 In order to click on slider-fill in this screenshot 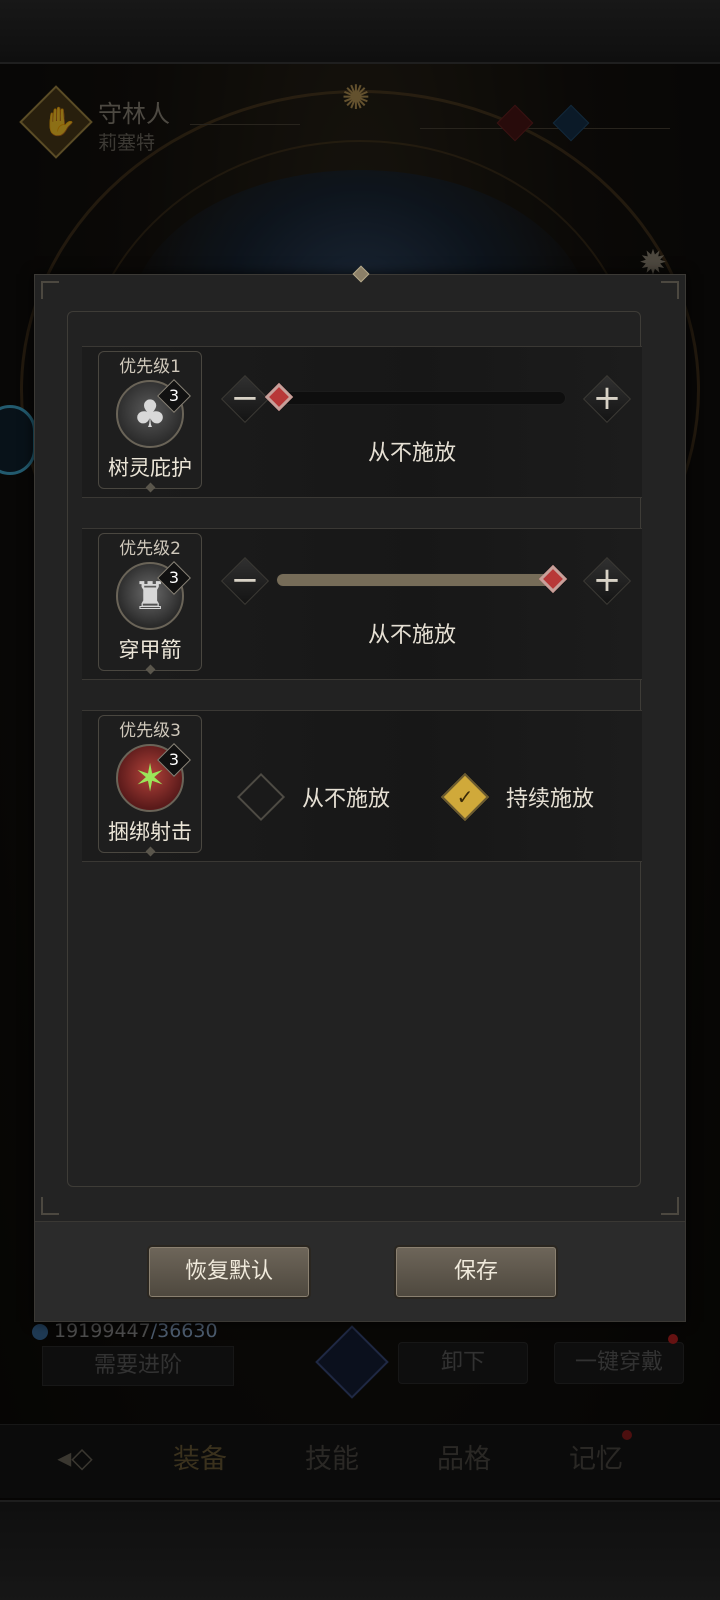, I will do `click(415, 580)`.